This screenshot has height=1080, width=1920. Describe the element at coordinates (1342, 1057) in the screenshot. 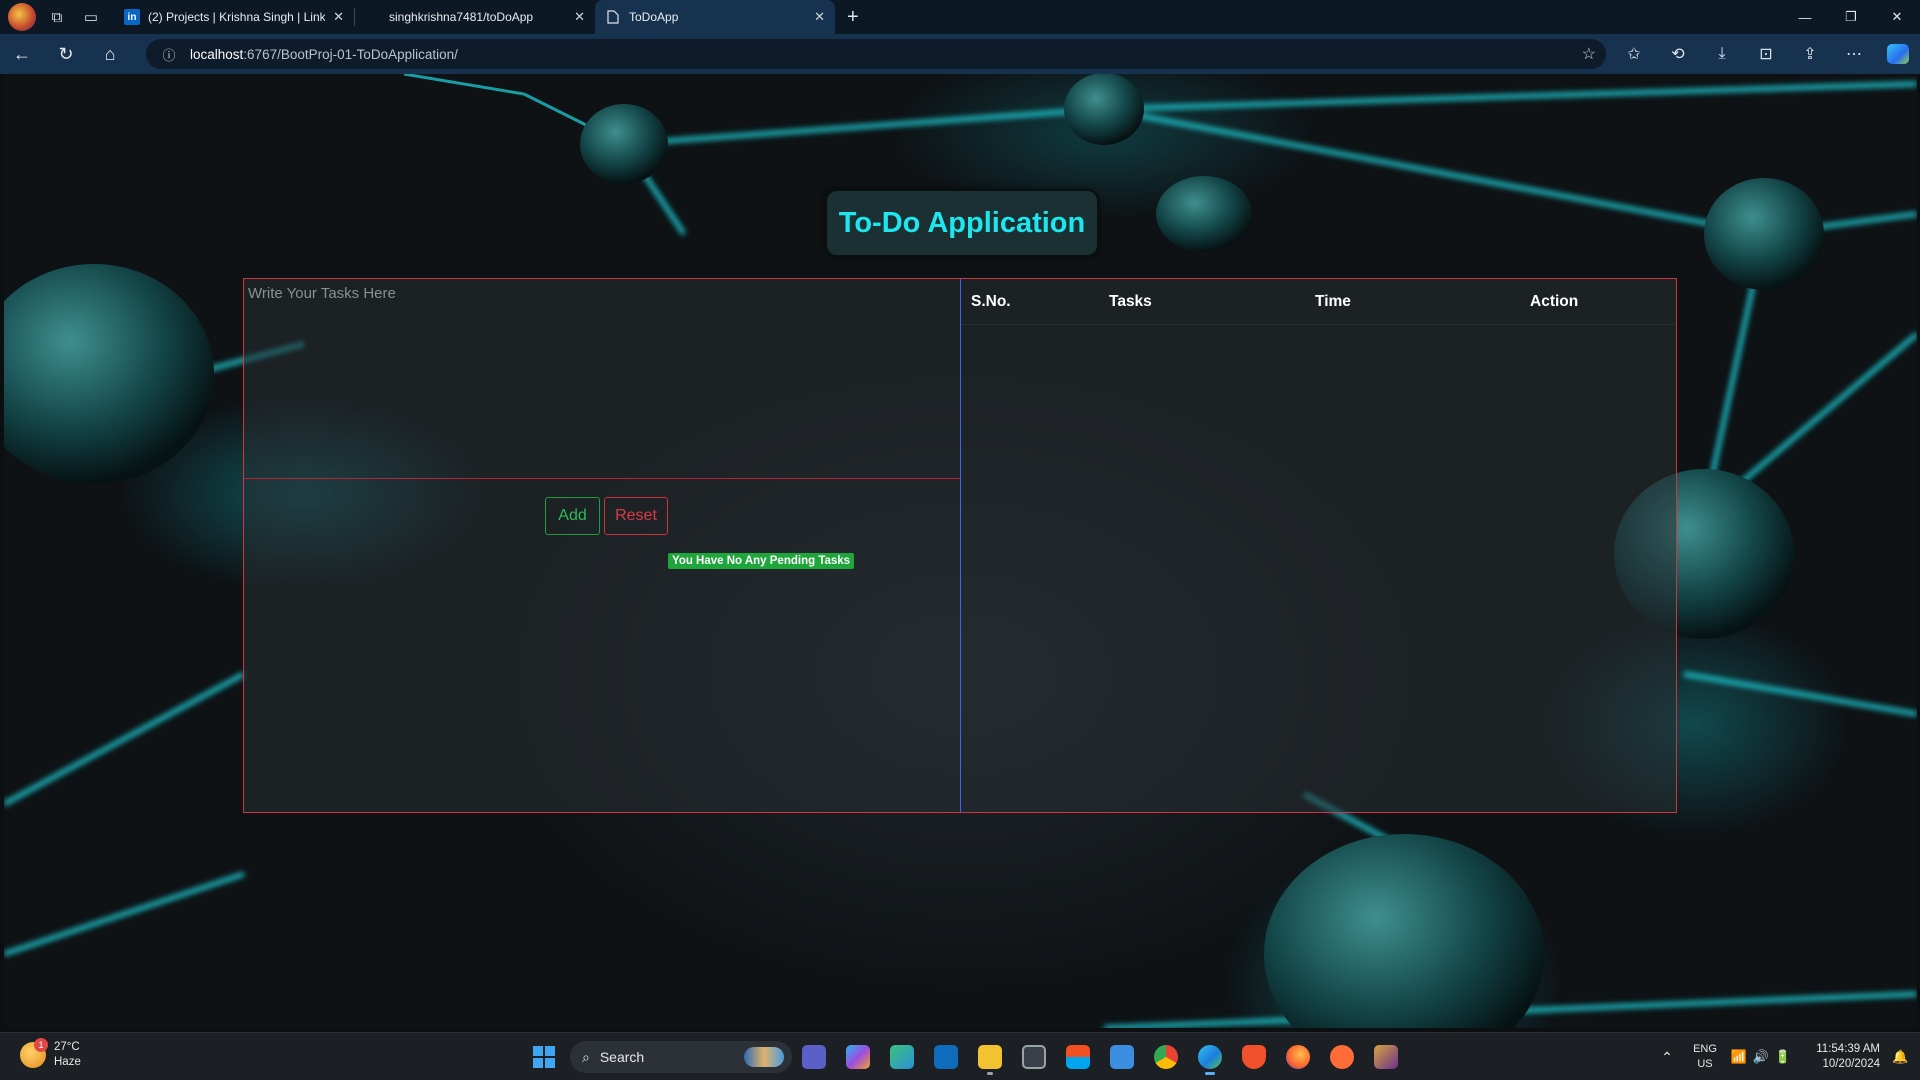

I see `postman-icon` at that location.